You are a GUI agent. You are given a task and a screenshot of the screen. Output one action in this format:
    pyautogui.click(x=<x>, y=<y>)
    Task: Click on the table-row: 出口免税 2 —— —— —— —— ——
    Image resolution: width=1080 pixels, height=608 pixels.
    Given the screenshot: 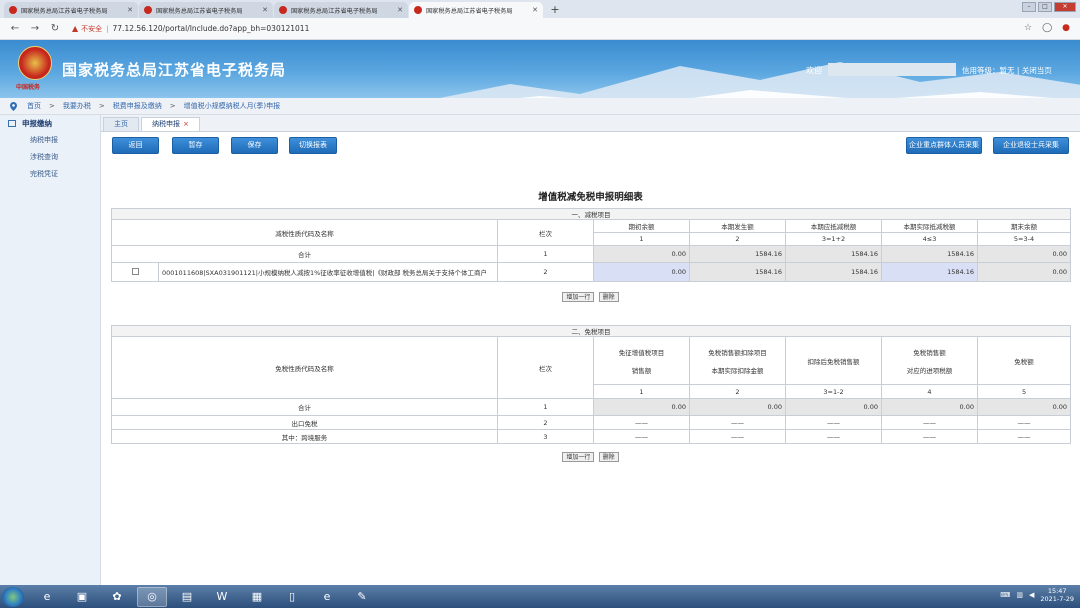 What is the action you would take?
    pyautogui.click(x=591, y=422)
    